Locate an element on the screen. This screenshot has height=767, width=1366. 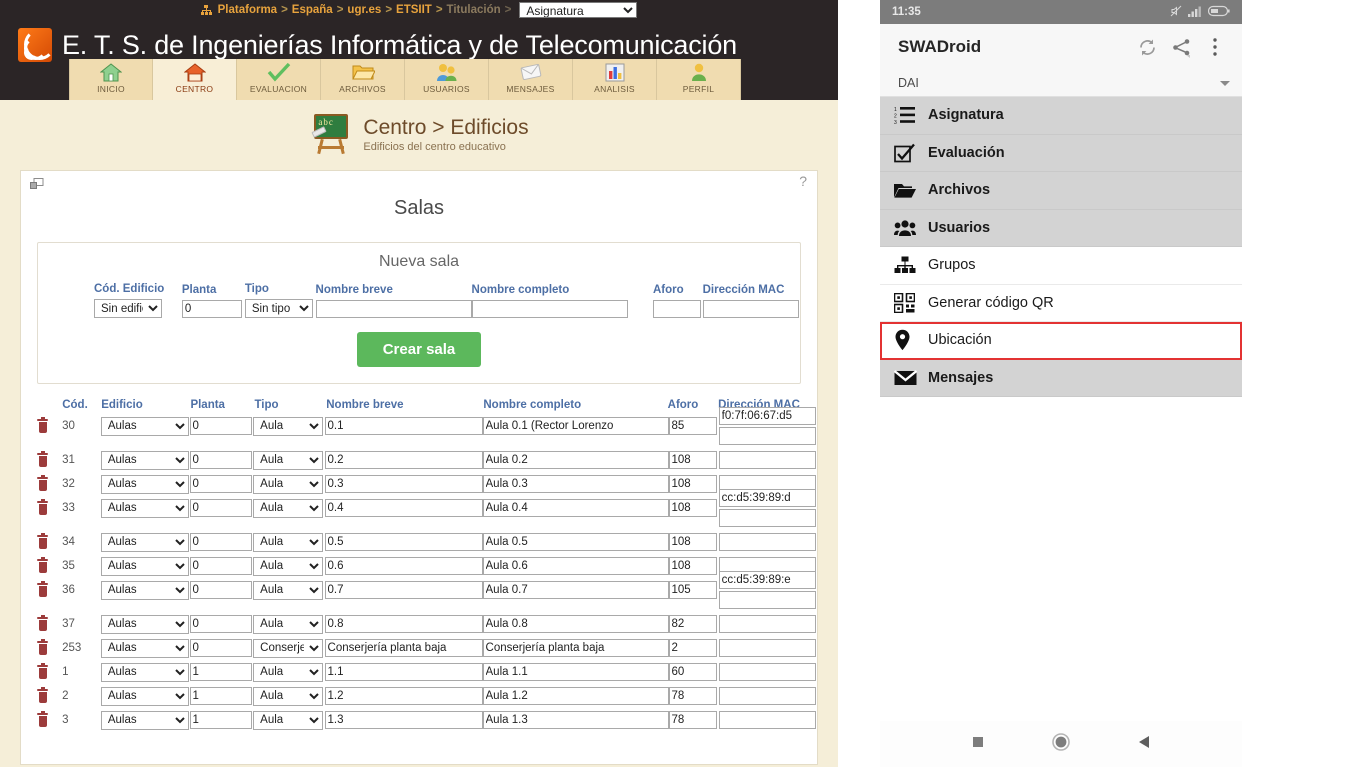
new-nombre-completo-input is located at coordinates (549, 308).